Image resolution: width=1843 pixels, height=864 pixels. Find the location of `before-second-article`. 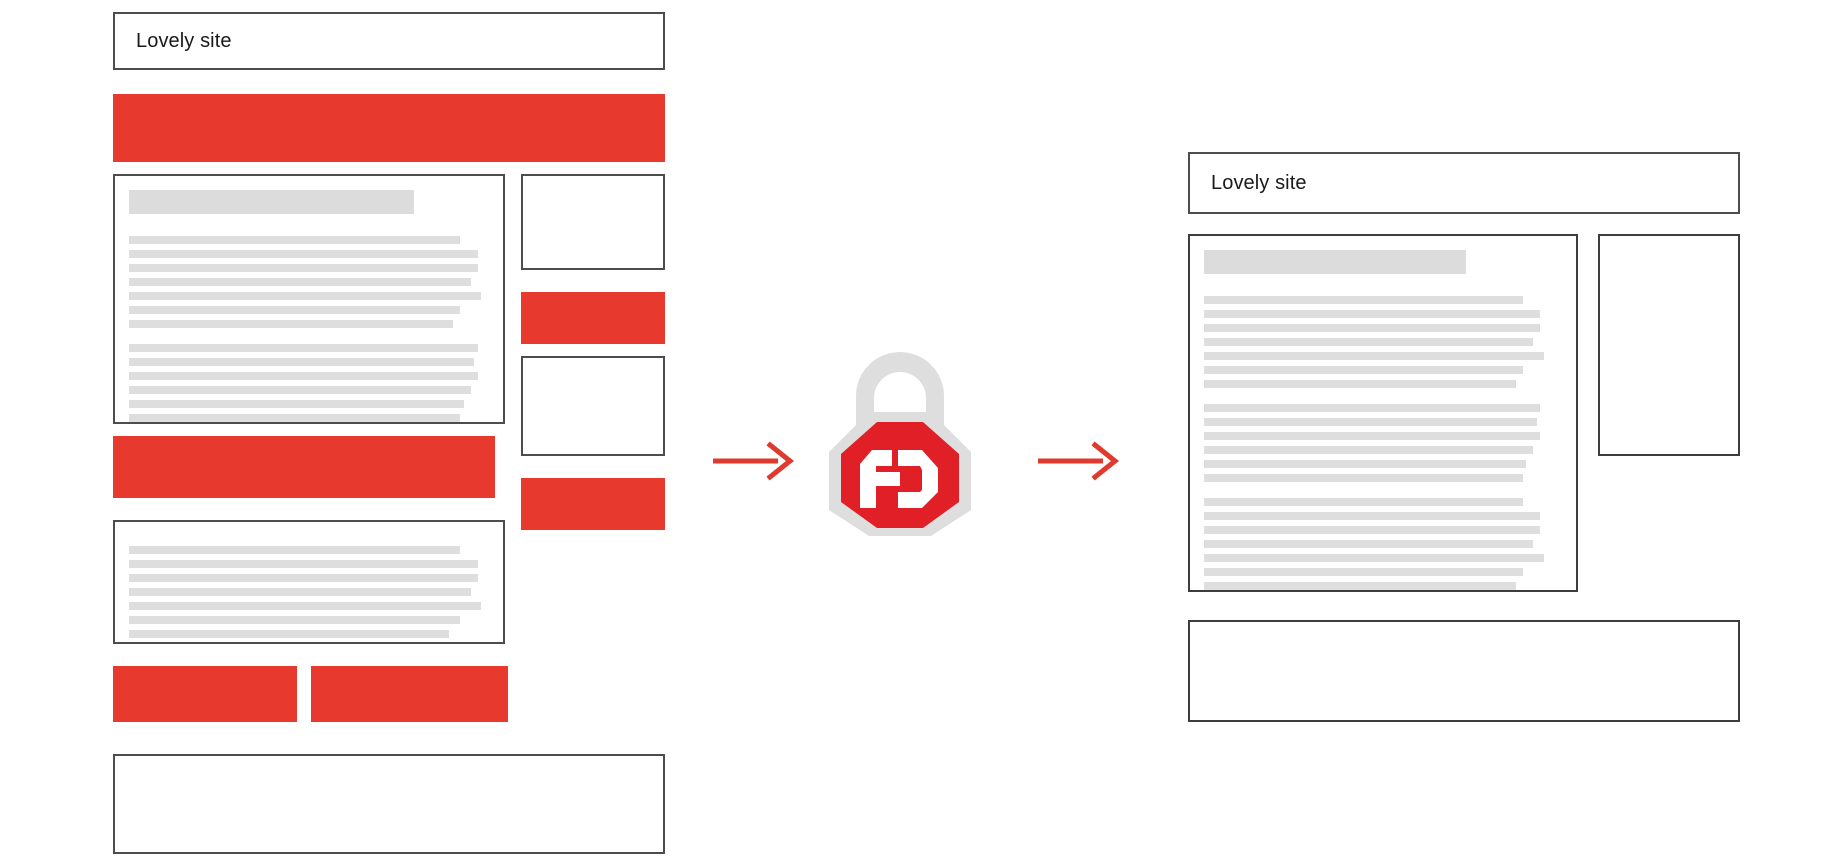

before-second-article is located at coordinates (309, 582).